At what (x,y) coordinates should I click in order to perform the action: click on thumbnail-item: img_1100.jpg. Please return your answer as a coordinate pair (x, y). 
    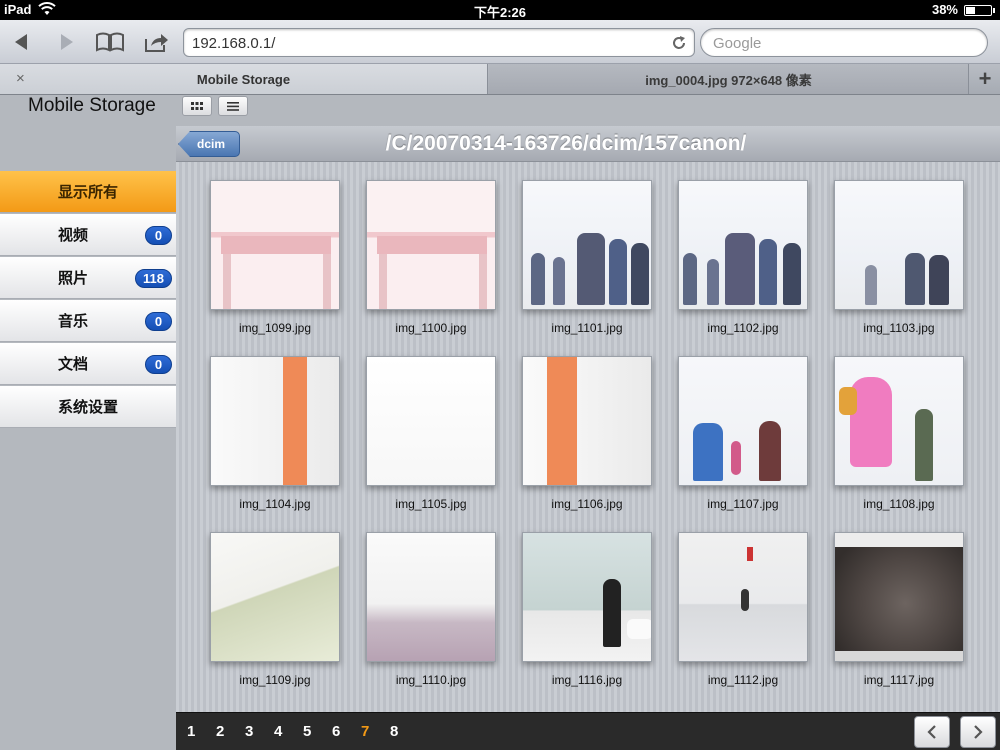
    Looking at the image, I should click on (432, 260).